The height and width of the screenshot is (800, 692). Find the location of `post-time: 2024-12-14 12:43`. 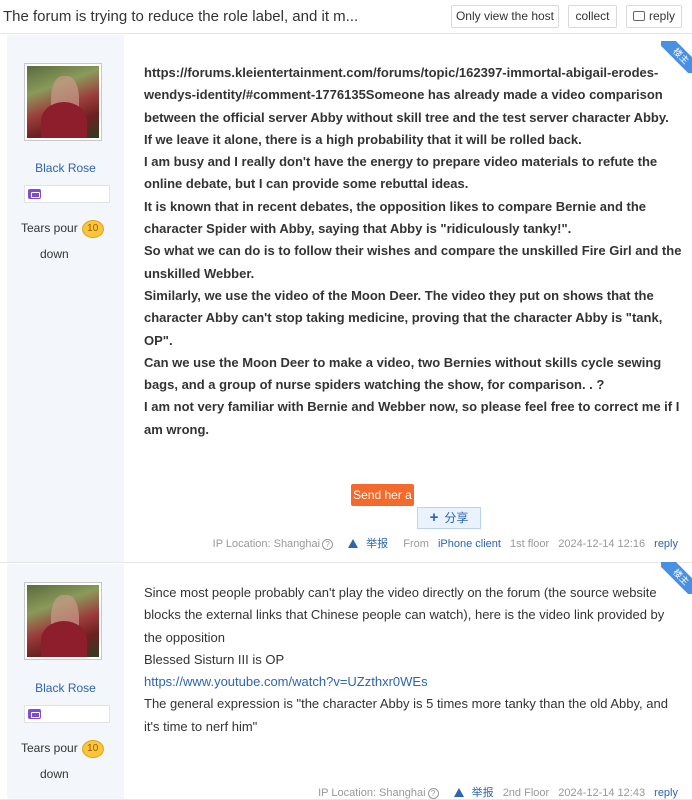

post-time: 2024-12-14 12:43 is located at coordinates (602, 793).